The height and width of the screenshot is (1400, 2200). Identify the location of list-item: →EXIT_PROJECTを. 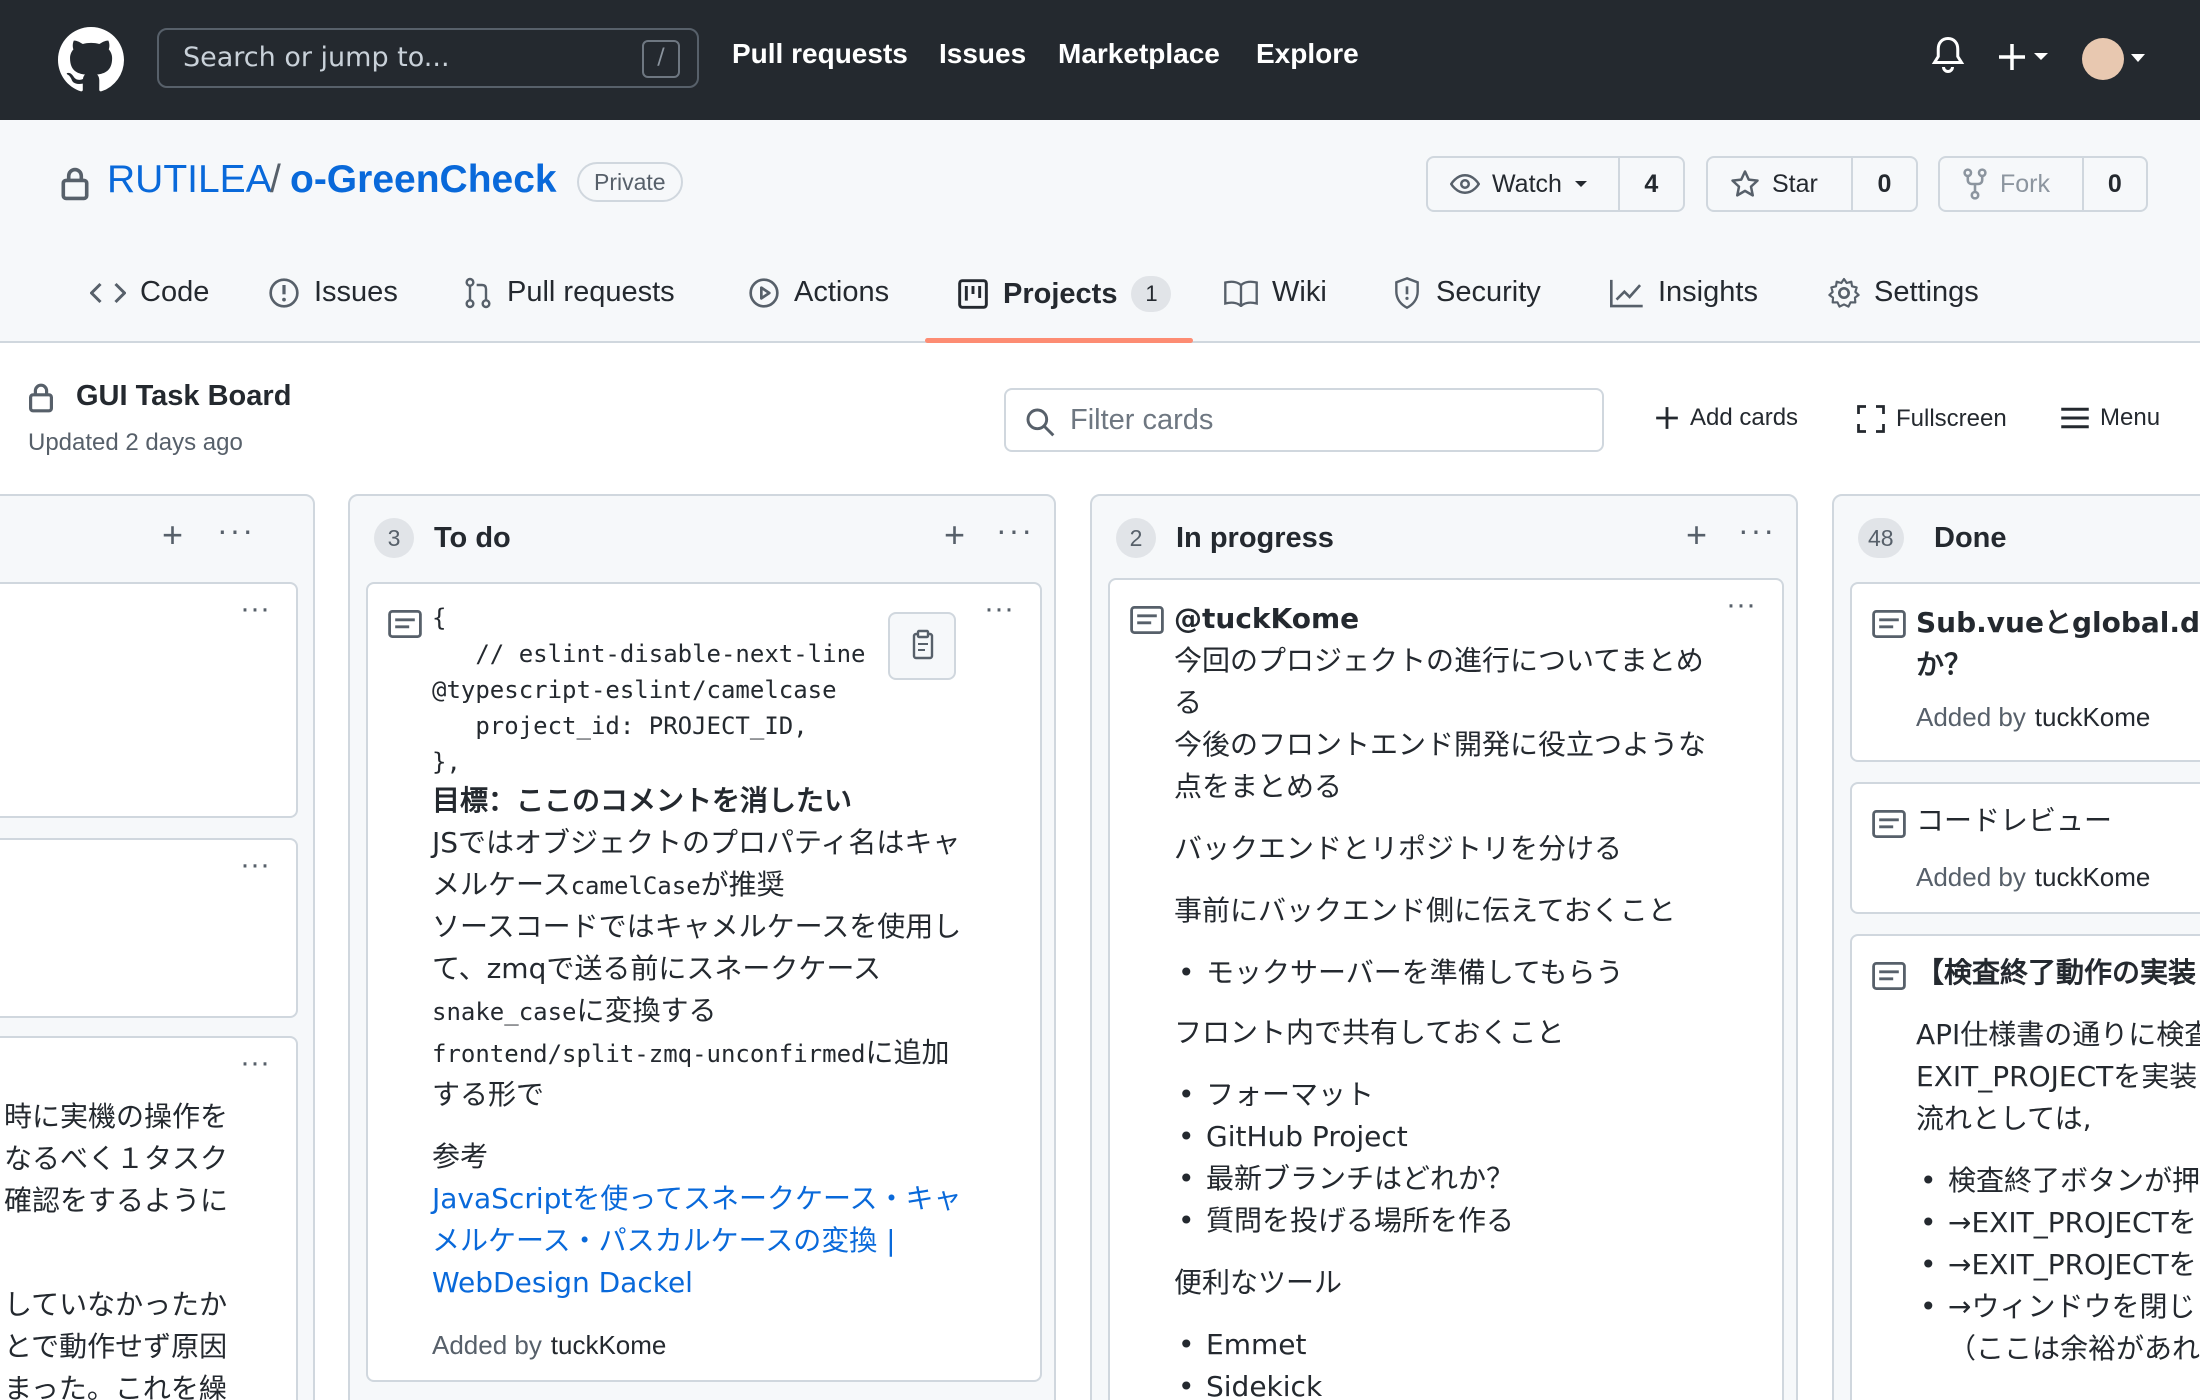
(2058, 1265).